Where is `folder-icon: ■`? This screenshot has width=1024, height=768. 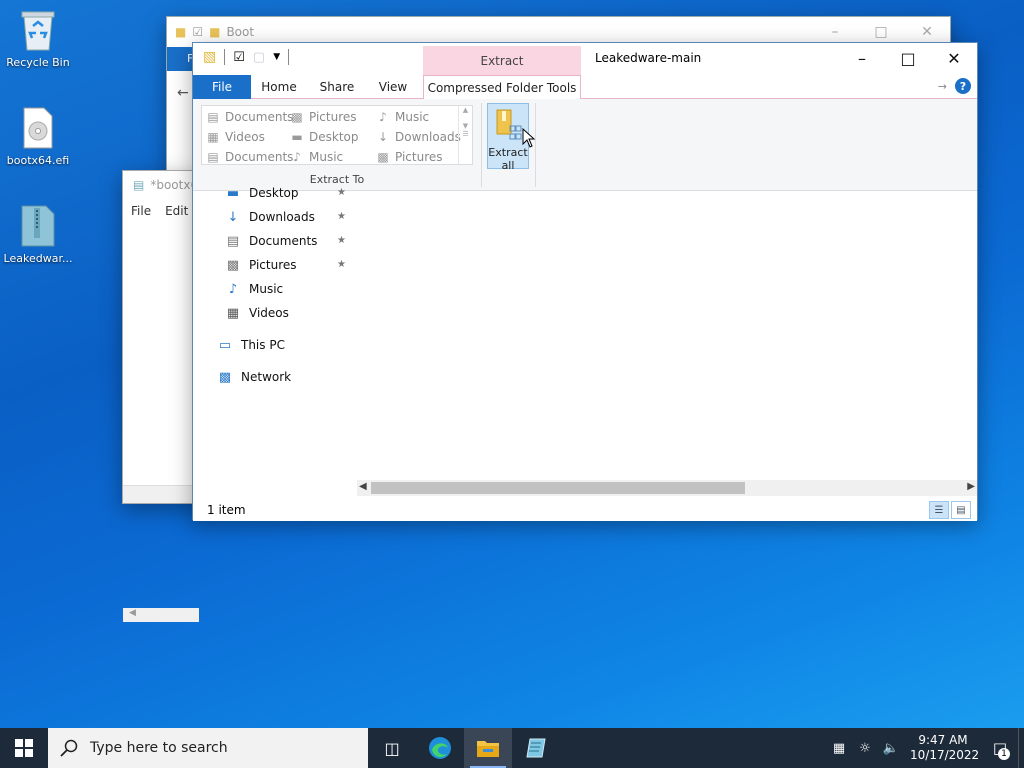
folder-icon: ■ is located at coordinates (181, 32).